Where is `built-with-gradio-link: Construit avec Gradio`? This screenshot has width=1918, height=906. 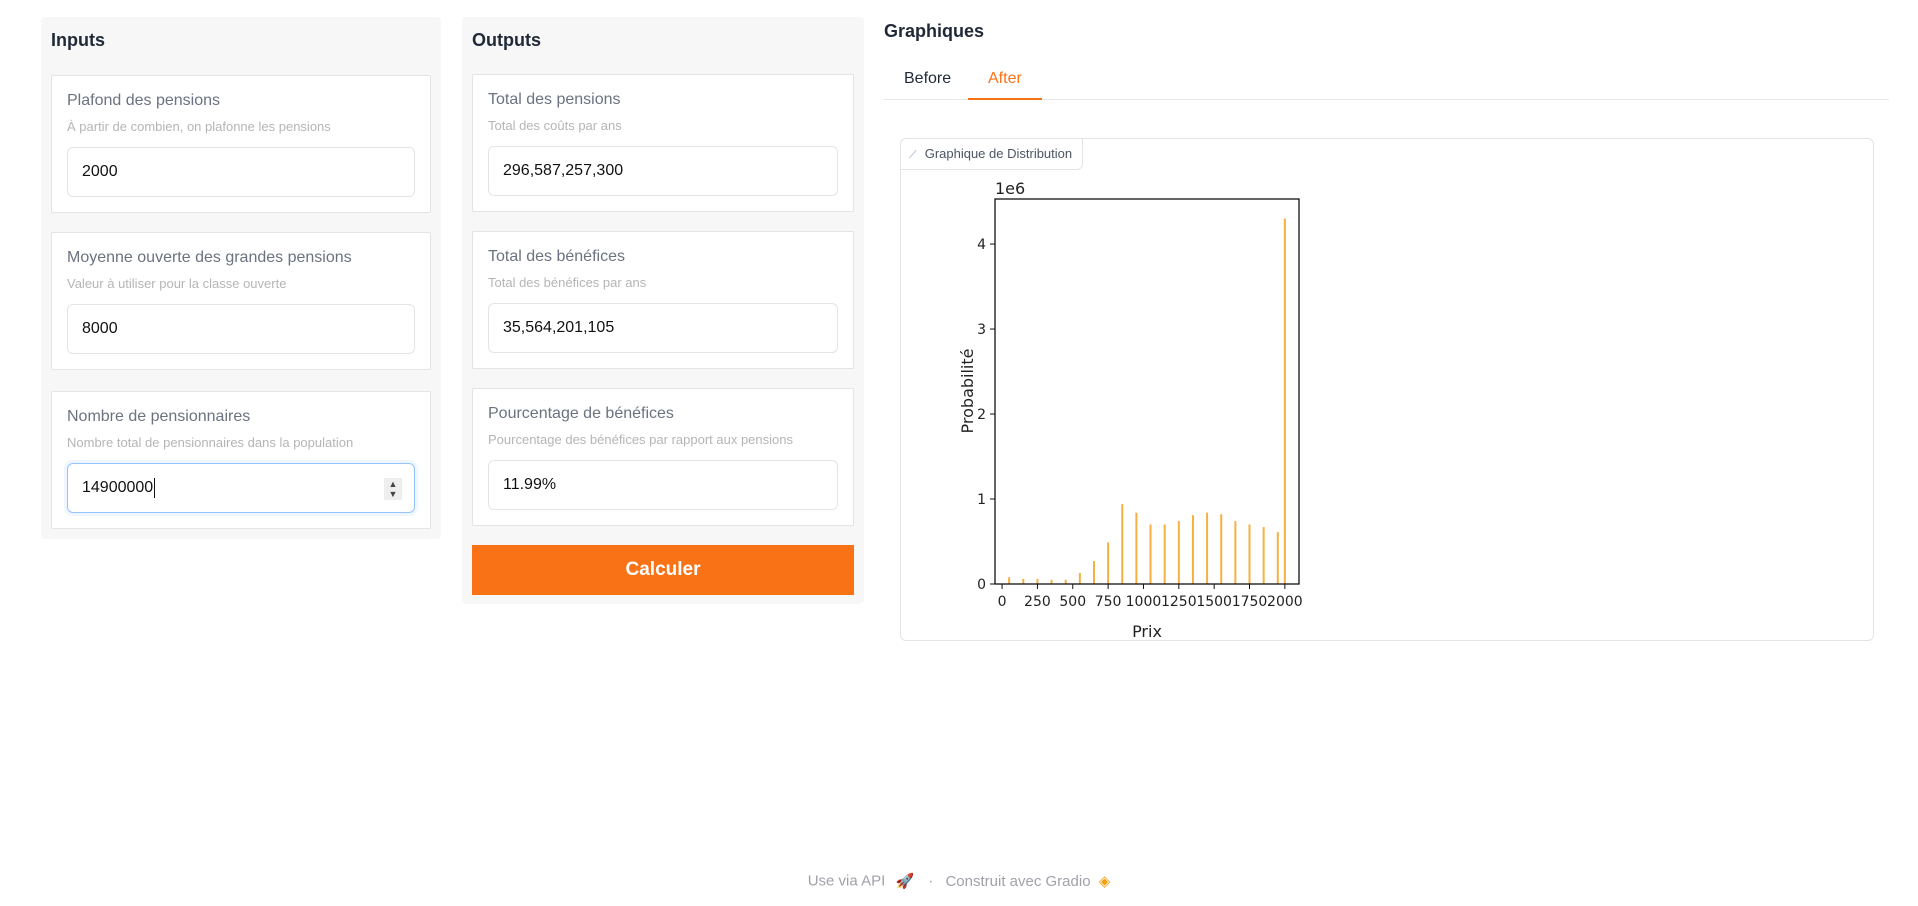
built-with-gradio-link: Construit avec Gradio is located at coordinates (1017, 881).